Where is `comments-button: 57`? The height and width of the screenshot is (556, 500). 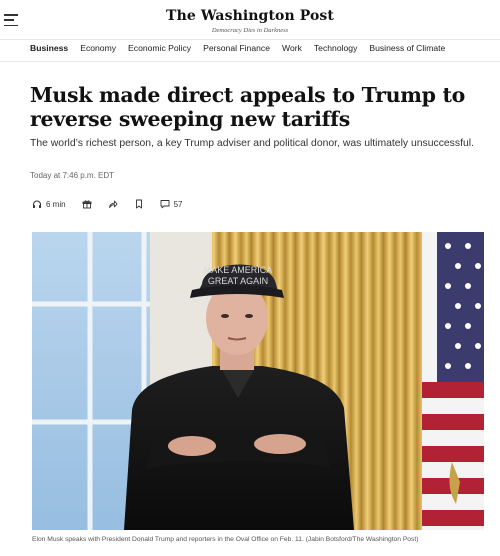
comments-button: 57 is located at coordinates (171, 204).